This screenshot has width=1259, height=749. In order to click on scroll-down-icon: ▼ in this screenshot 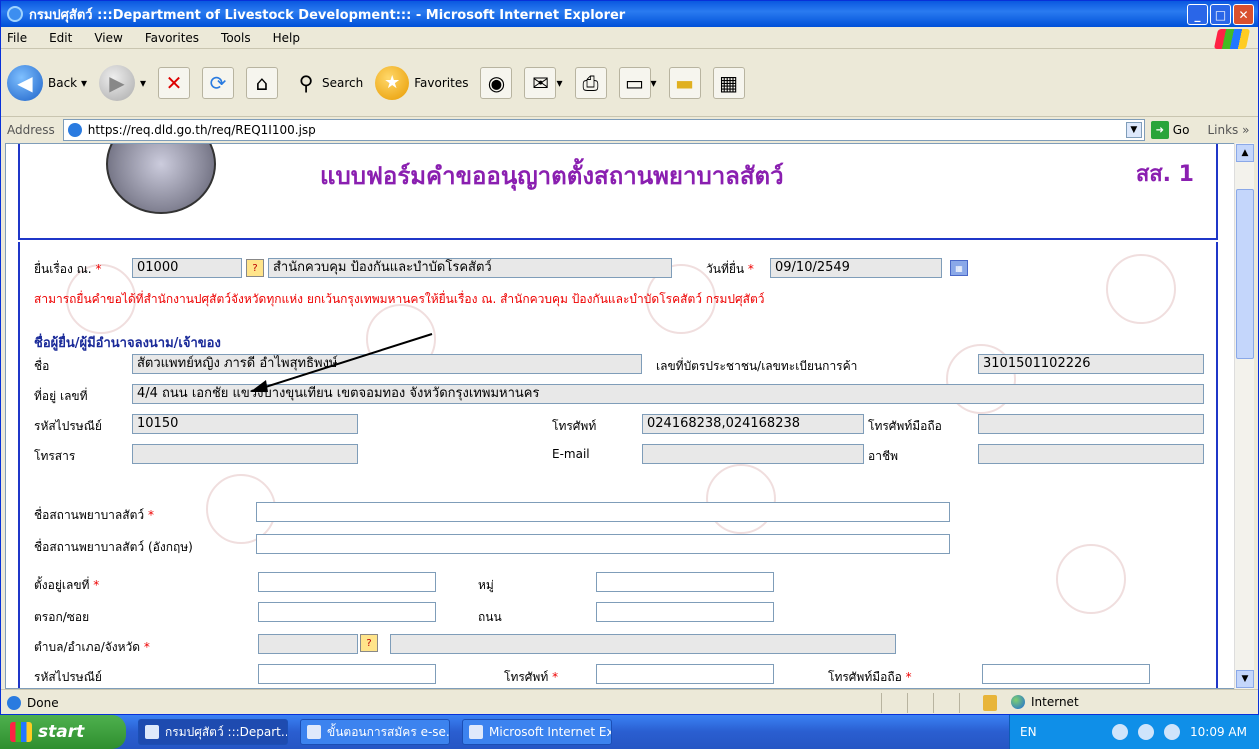, I will do `click(1245, 679)`.